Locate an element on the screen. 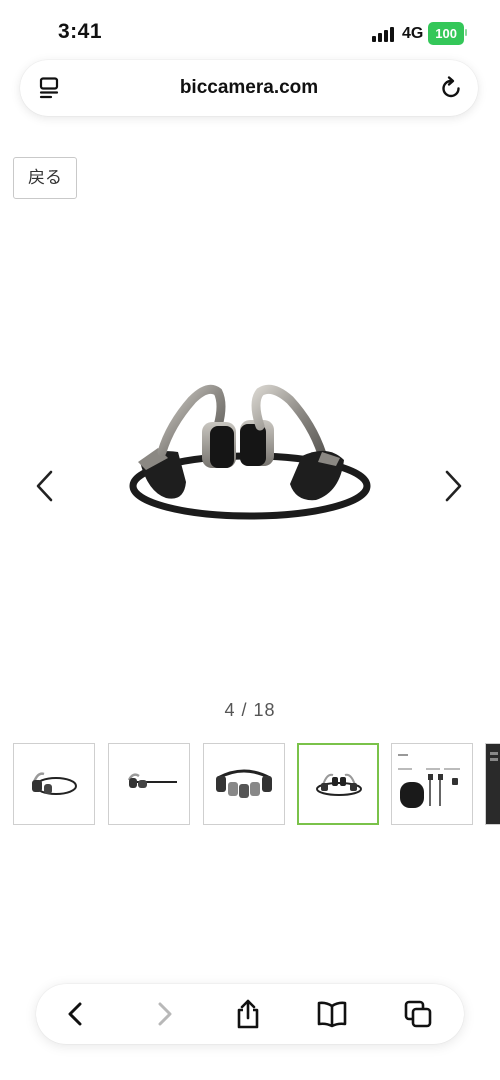 The width and height of the screenshot is (500, 1080). lifestyle-photo-icon is located at coordinates (493, 784).